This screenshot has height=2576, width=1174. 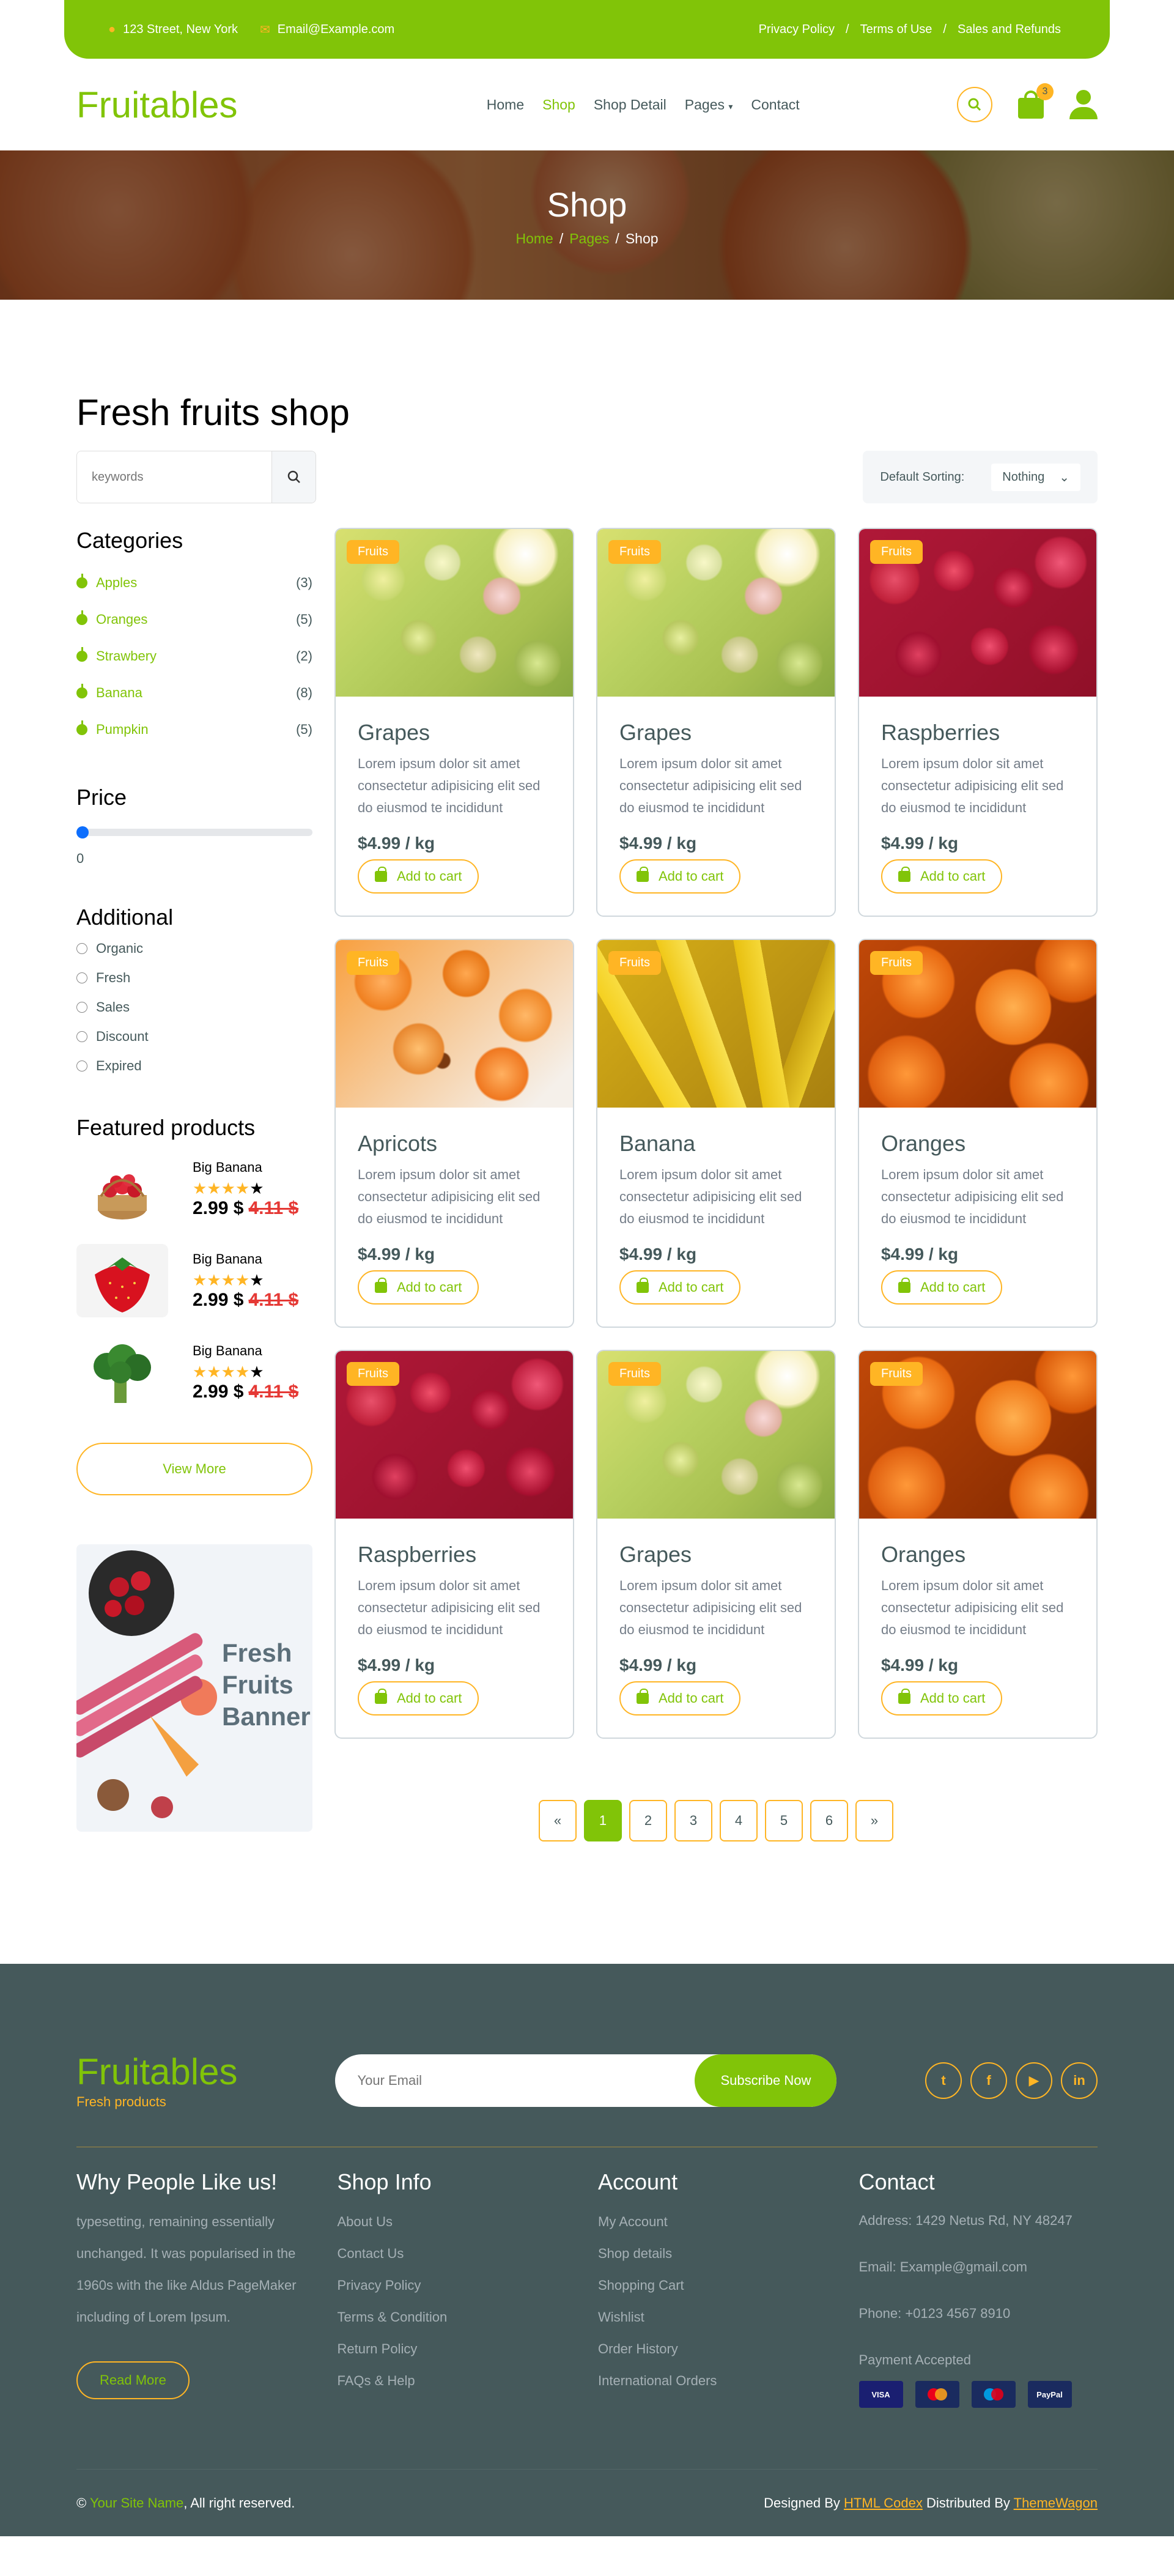 I want to click on email-text: Email@Example.com, so click(x=336, y=30).